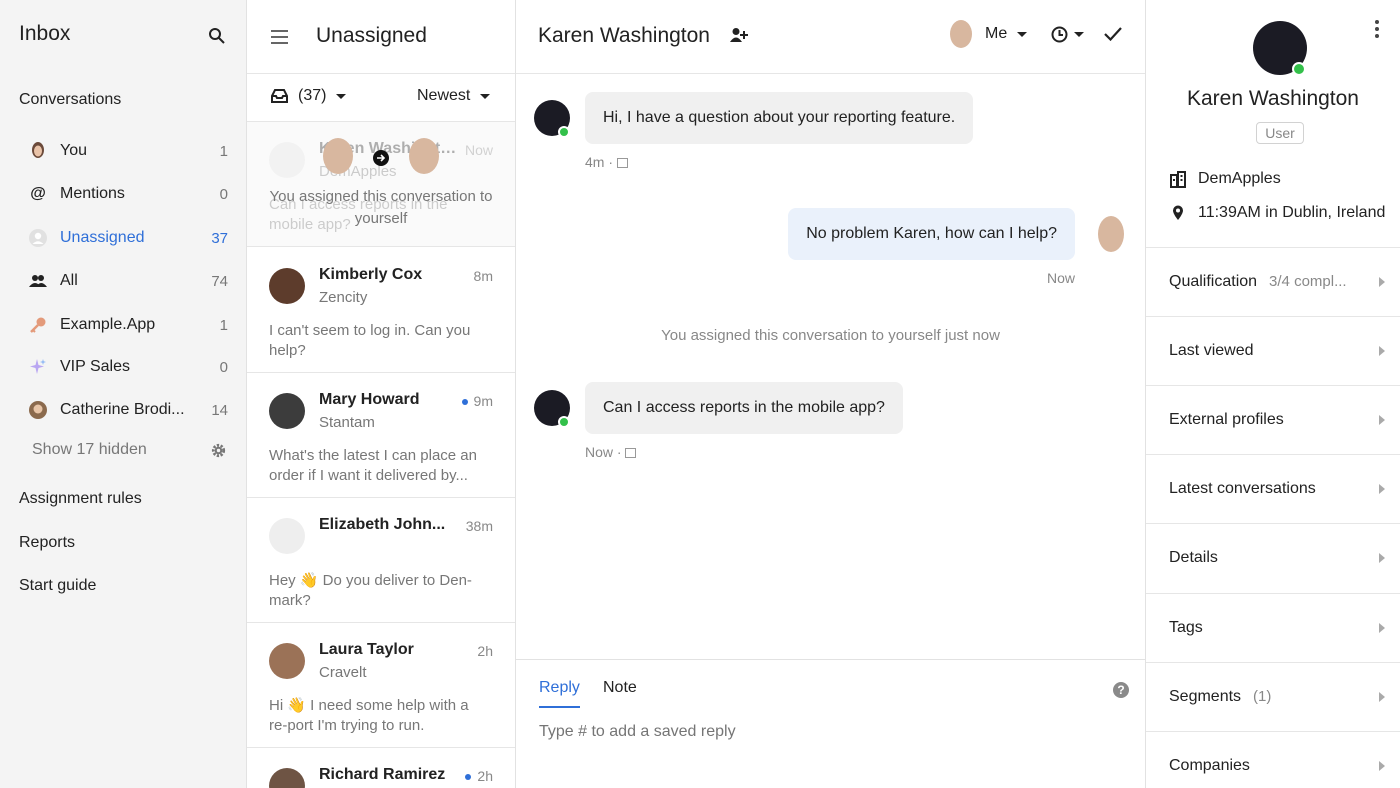  Describe the element at coordinates (38, 193) in the screenshot. I see `at-icon: @` at that location.